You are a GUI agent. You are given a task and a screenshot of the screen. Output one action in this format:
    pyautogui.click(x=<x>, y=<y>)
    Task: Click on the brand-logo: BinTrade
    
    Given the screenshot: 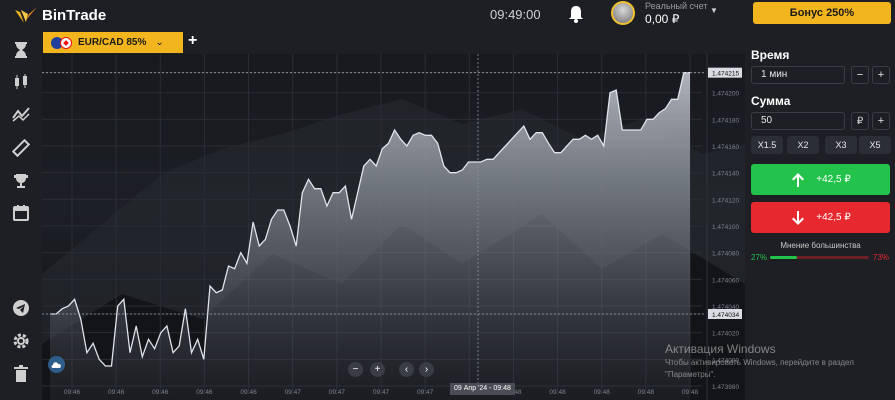 What is the action you would take?
    pyautogui.click(x=60, y=15)
    